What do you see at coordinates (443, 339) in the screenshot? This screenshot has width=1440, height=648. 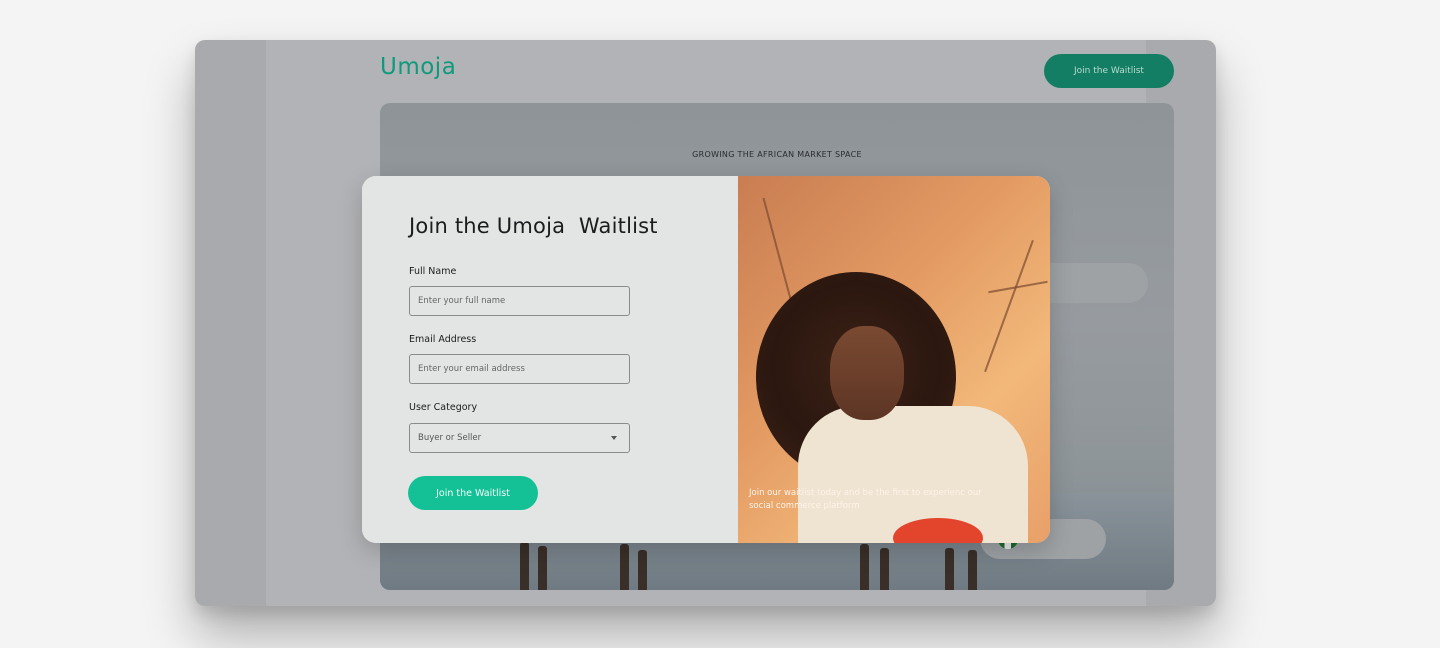 I see `email-label: Email Address` at bounding box center [443, 339].